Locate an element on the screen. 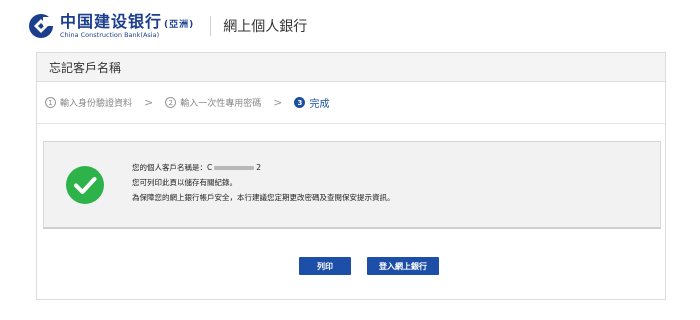 Image resolution: width=700 pixels, height=320 pixels. panel-title: 忘記客戶名稱 is located at coordinates (85, 67).